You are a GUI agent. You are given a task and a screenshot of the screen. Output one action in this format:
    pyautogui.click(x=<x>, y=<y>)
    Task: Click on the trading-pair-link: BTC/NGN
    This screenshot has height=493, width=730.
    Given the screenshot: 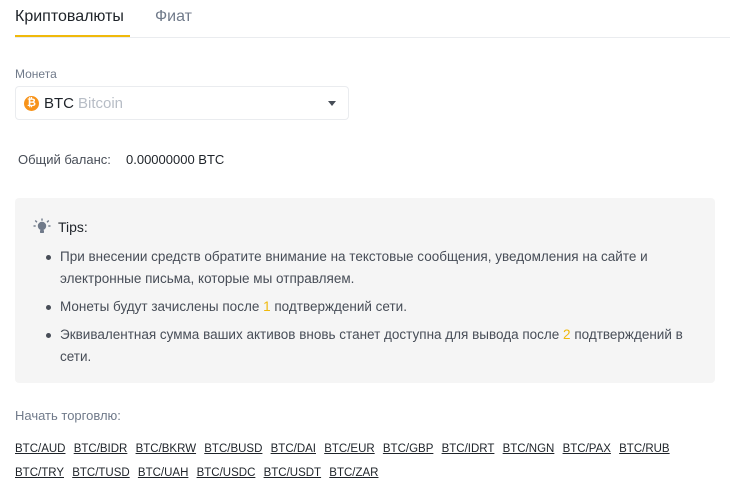 What is the action you would take?
    pyautogui.click(x=529, y=449)
    